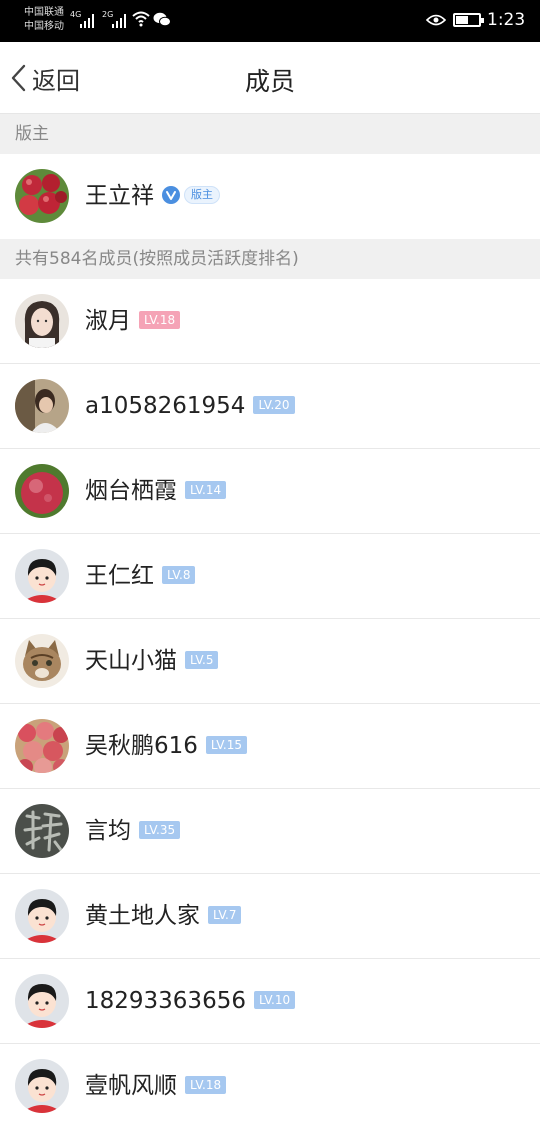  Describe the element at coordinates (165, 406) in the screenshot. I see `member-name: a1058261954` at that location.